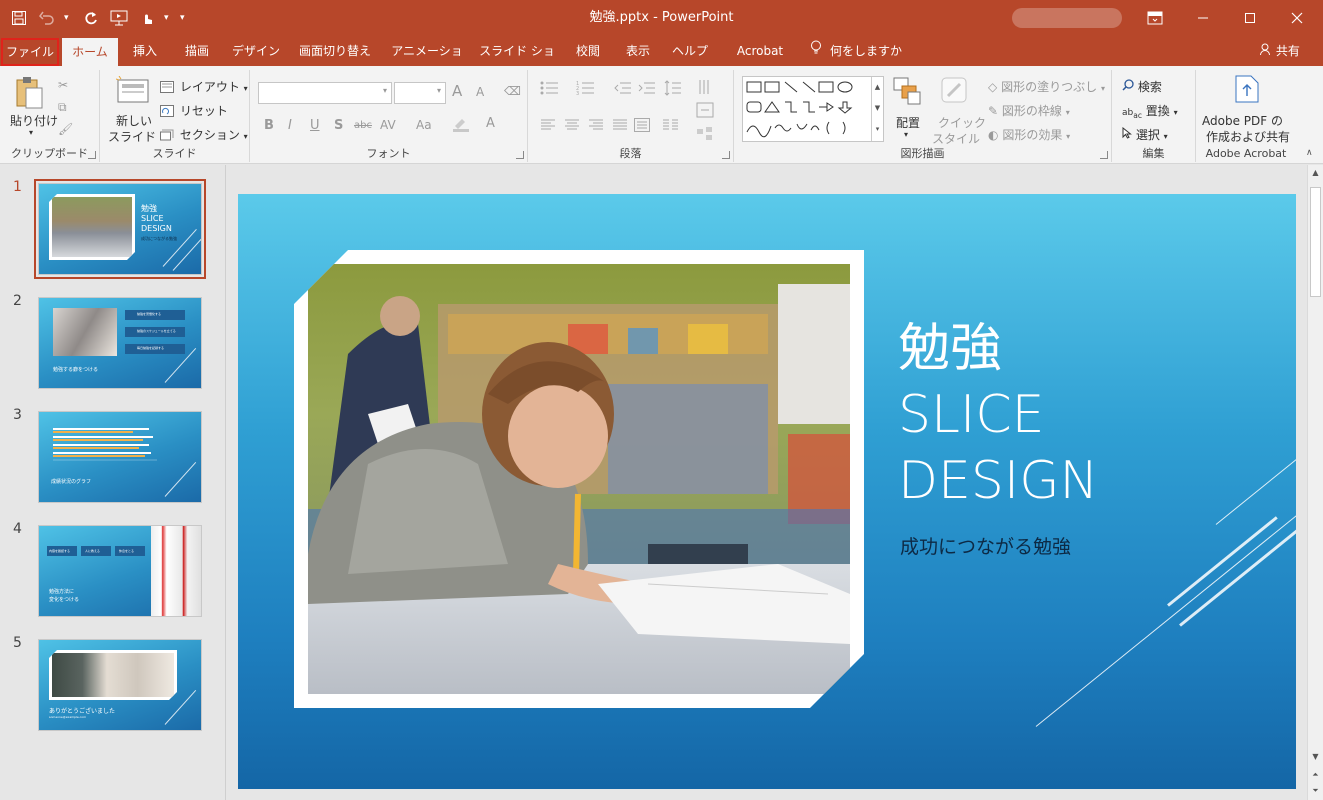 The height and width of the screenshot is (800, 1323). I want to click on minimize-icon, so click(1203, 18).